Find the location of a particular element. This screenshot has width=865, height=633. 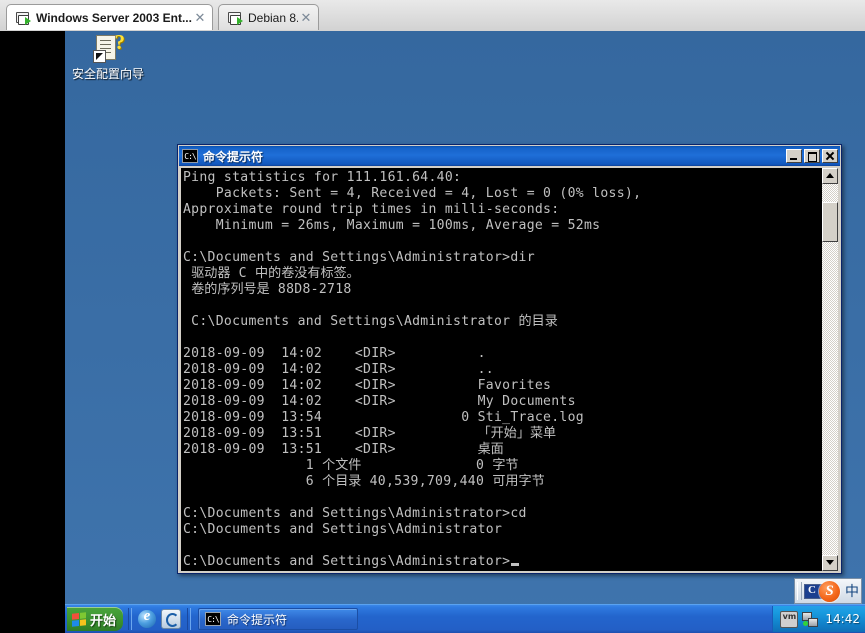

internet-explorer-icon is located at coordinates (147, 618).